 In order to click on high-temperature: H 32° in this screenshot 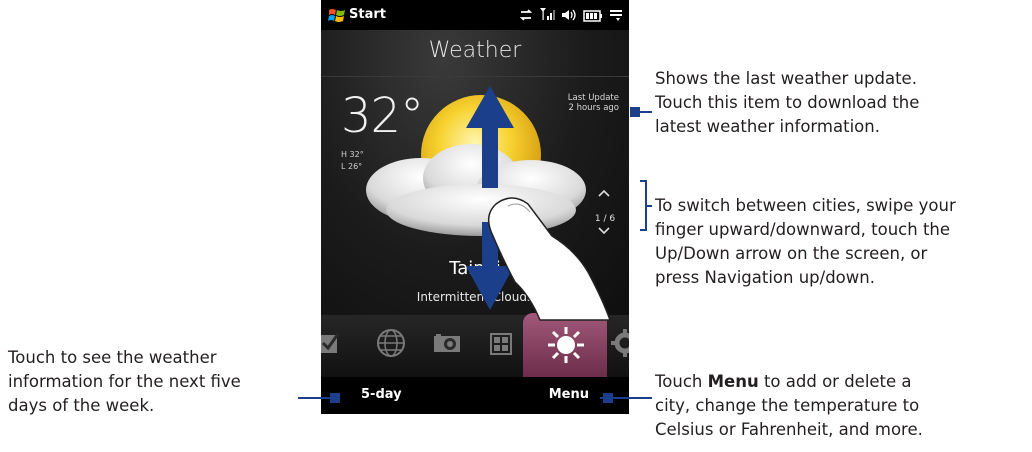, I will do `click(352, 154)`.